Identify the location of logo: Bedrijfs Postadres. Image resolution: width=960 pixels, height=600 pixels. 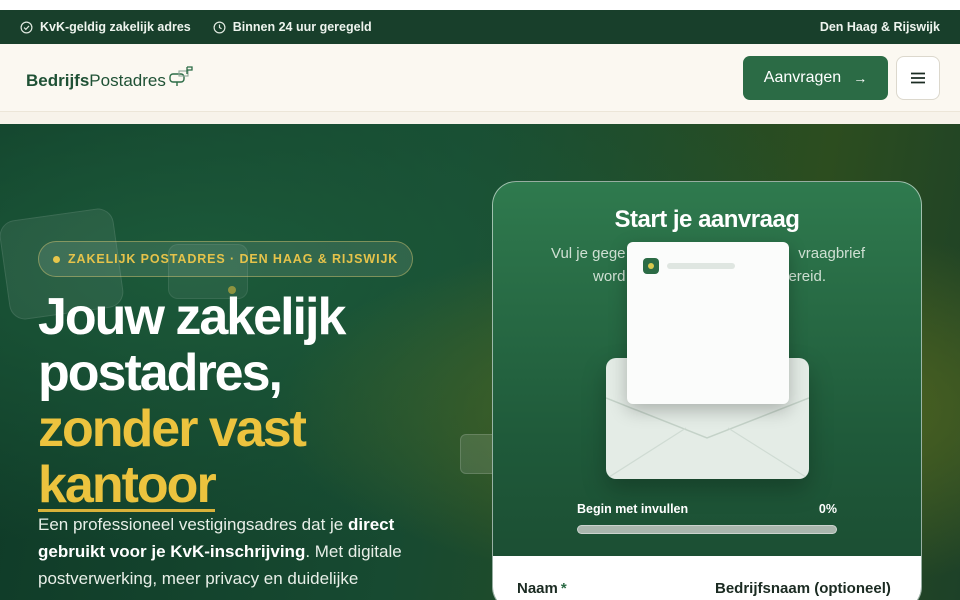
(110, 78).